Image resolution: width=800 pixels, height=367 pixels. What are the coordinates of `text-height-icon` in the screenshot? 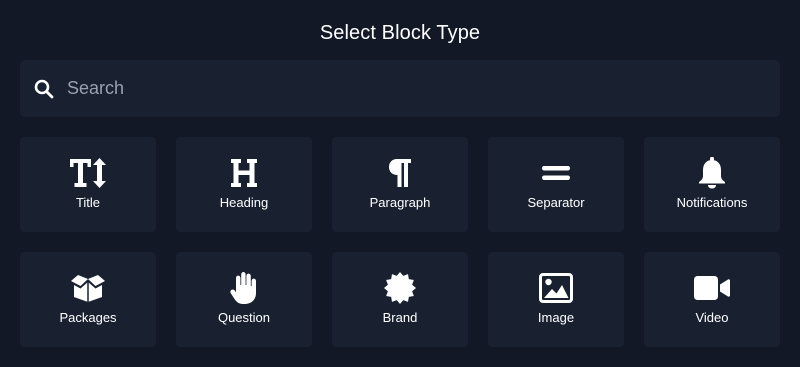 It's located at (88, 173).